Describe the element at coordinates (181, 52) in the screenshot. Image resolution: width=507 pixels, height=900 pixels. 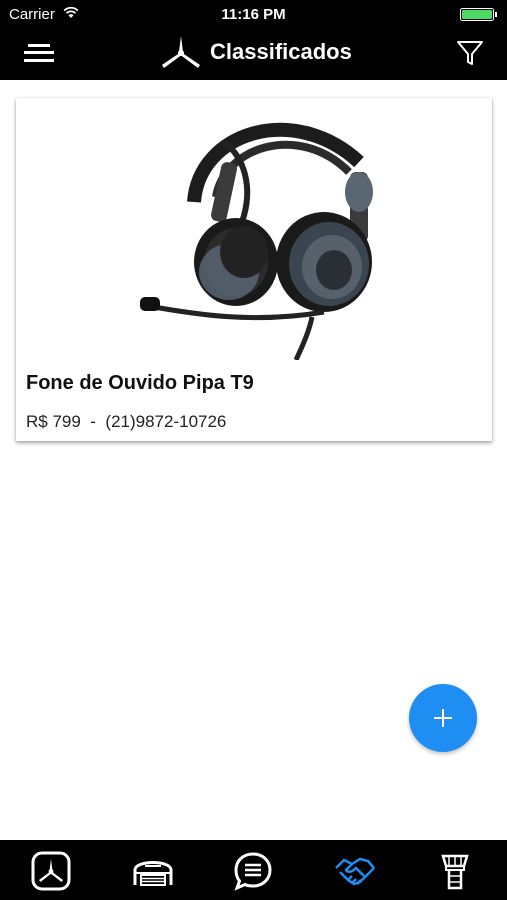
I see `propeller-logo-icon` at that location.